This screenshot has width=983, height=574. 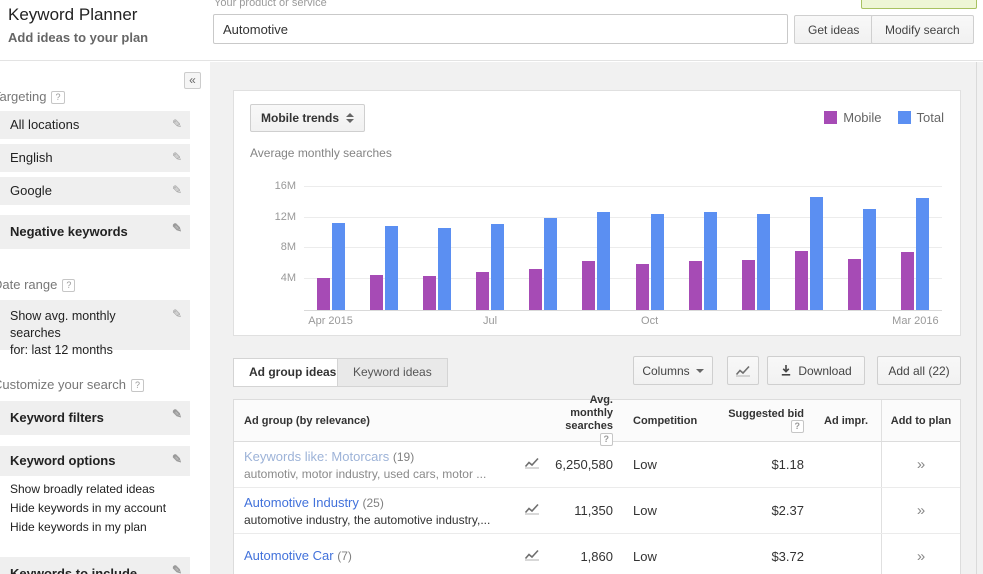 What do you see at coordinates (743, 370) in the screenshot?
I see `chart-view-button` at bounding box center [743, 370].